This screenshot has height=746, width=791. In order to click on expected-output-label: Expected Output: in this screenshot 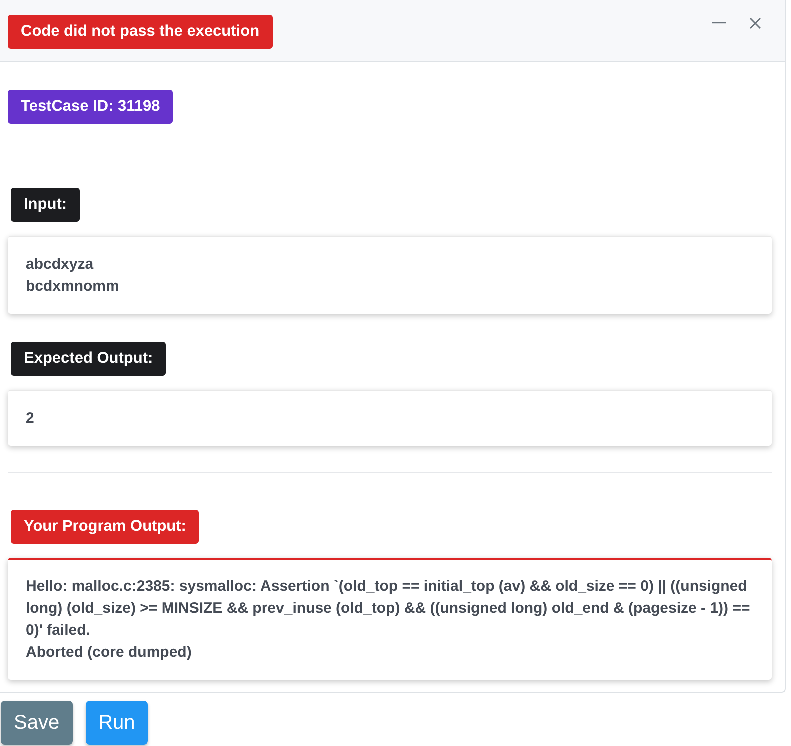, I will do `click(88, 359)`.